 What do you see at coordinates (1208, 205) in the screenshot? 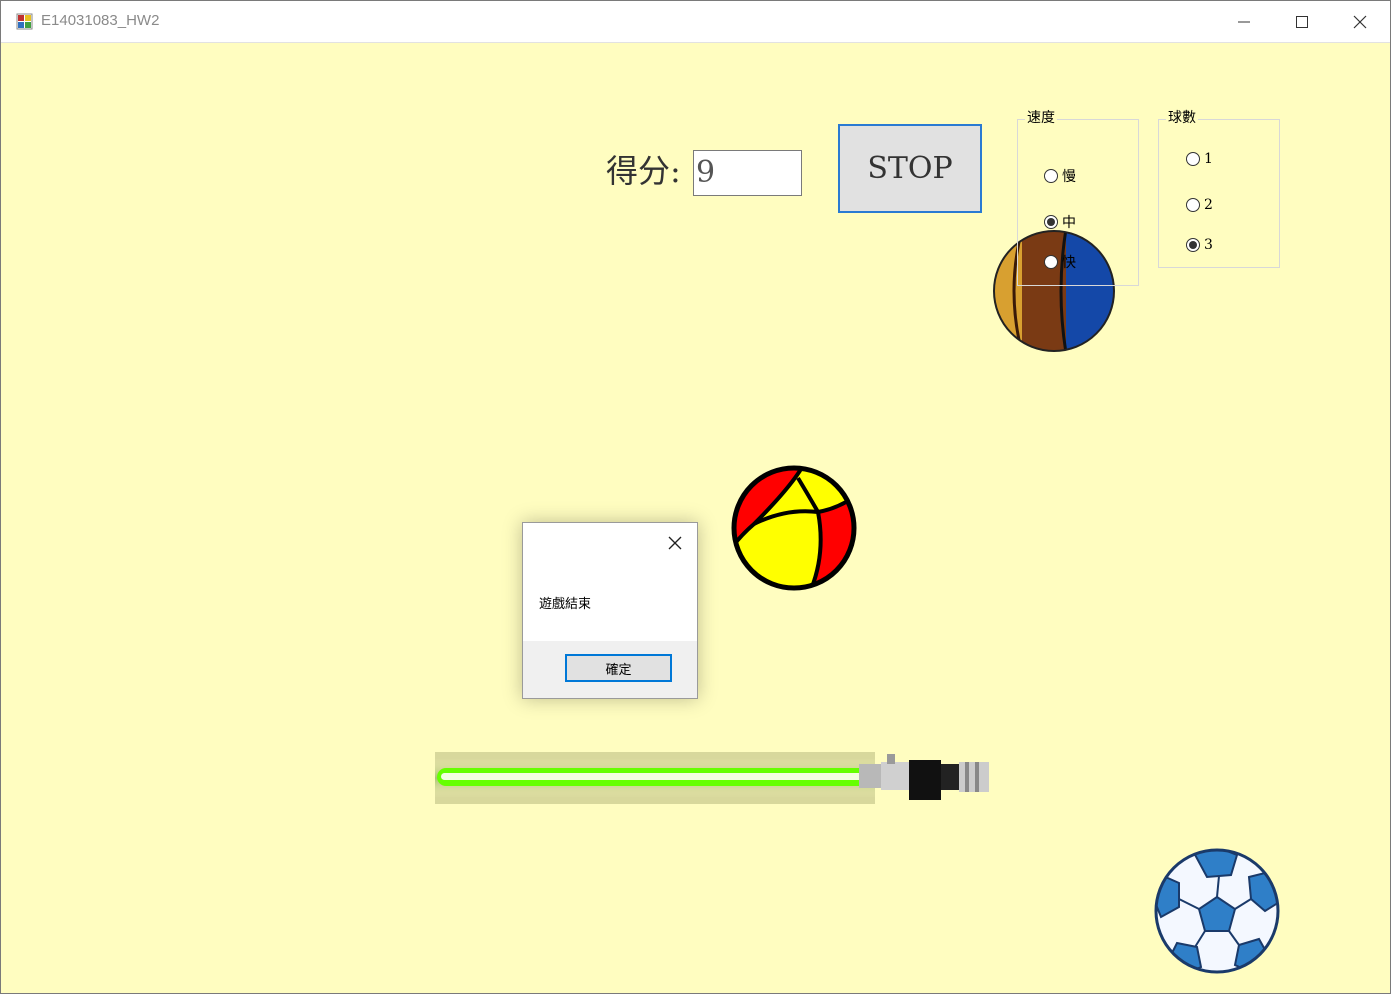
I see `ball-count-radio-2-label: 2` at bounding box center [1208, 205].